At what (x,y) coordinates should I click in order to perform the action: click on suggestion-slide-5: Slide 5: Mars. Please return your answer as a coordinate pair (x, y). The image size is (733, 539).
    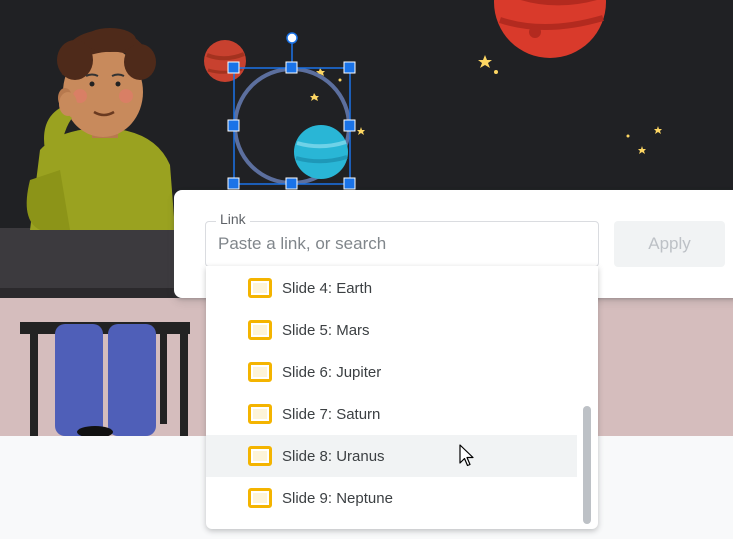
    Looking at the image, I should click on (391, 330).